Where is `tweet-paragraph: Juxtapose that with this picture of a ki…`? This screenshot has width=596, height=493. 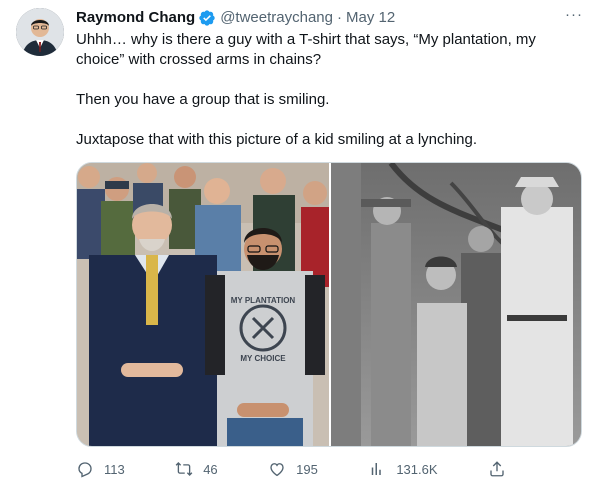 tweet-paragraph: Juxtapose that with this picture of a ki… is located at coordinates (277, 139).